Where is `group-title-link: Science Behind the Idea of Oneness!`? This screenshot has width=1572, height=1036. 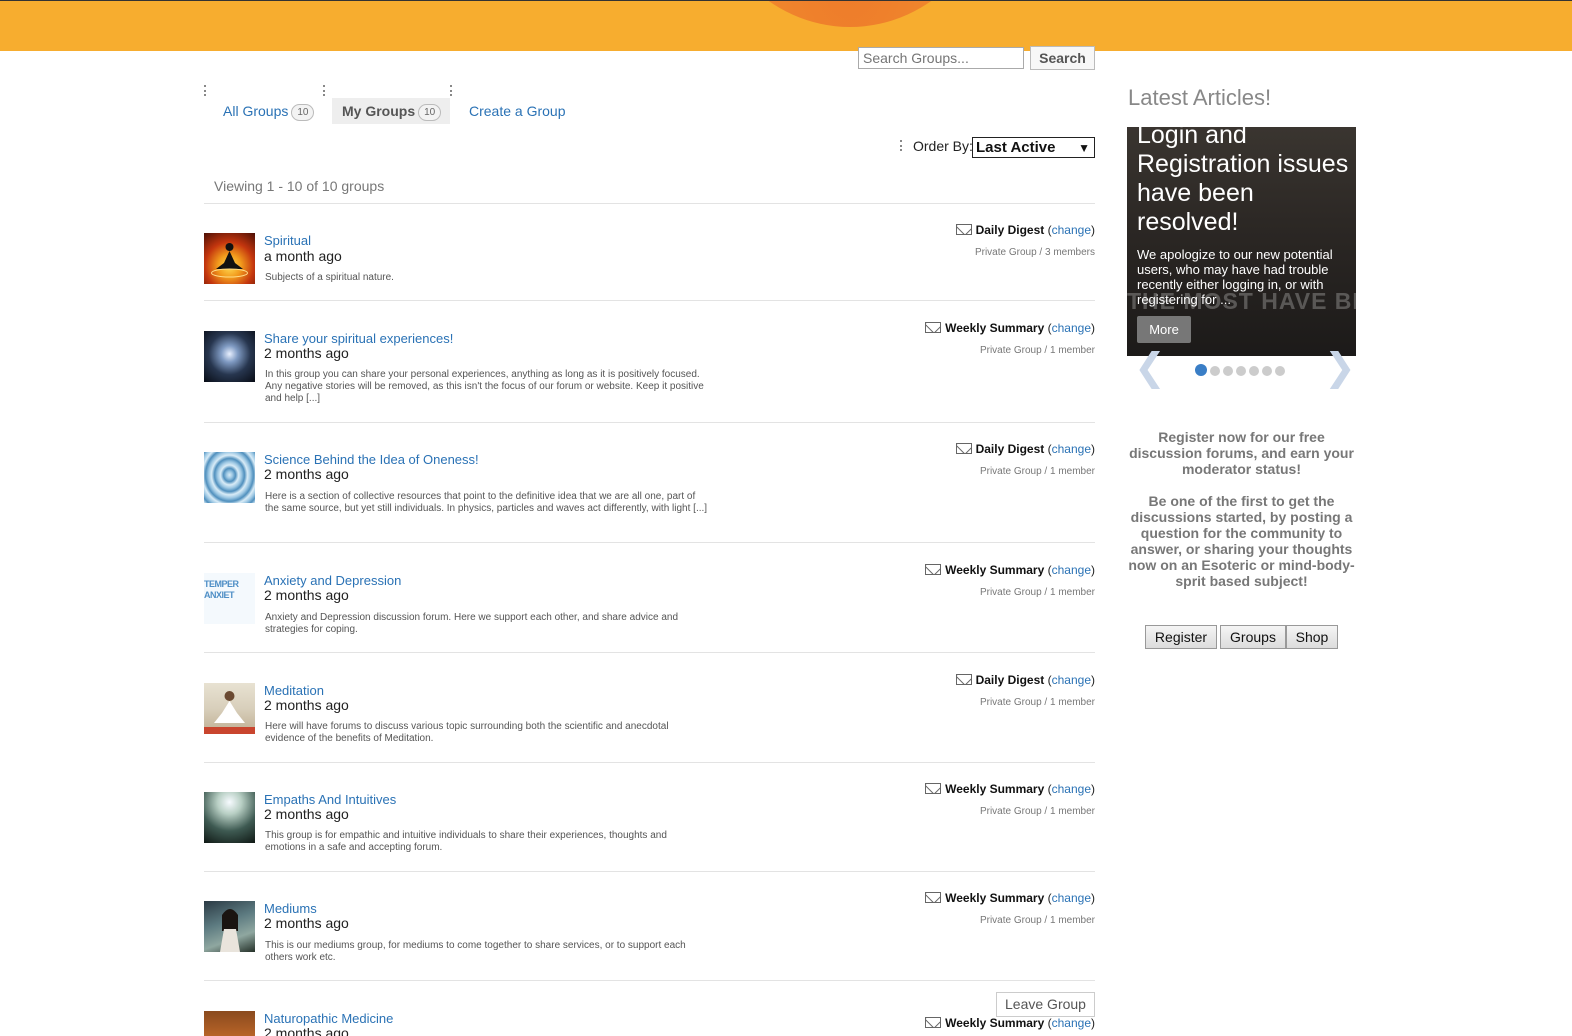 group-title-link: Science Behind the Idea of Oneness! is located at coordinates (371, 459).